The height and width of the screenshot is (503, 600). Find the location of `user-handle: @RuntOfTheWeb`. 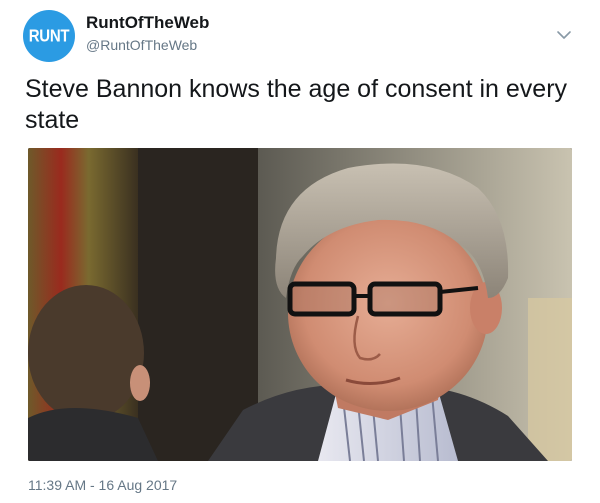

user-handle: @RuntOfTheWeb is located at coordinates (141, 45).